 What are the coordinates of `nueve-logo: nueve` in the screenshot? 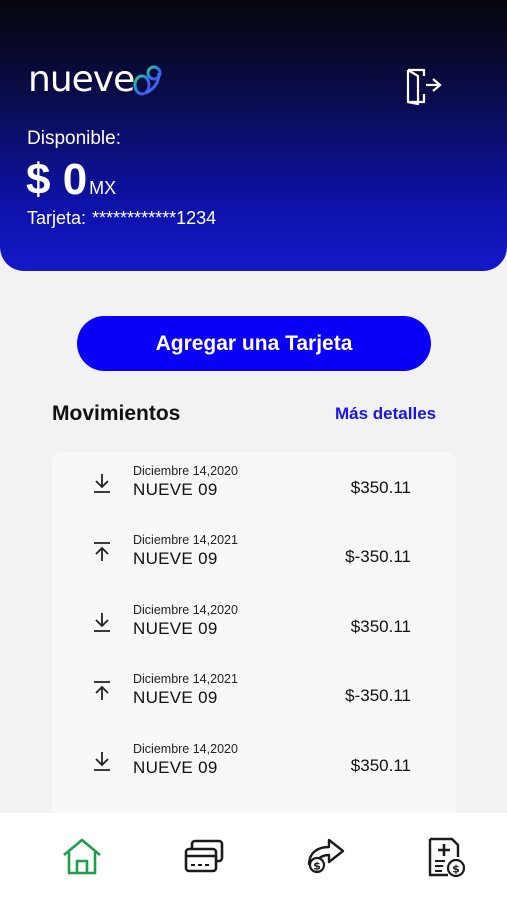 It's located at (96, 80).